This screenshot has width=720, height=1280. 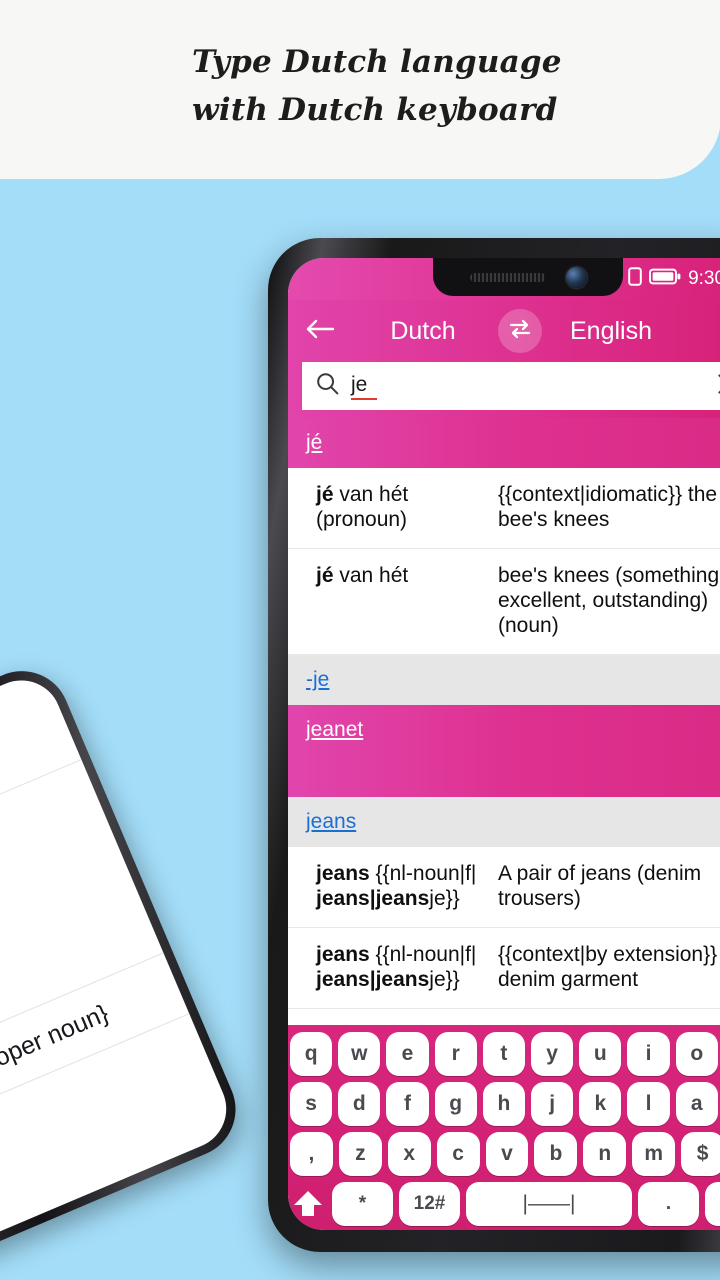 I want to click on promo-headline: Type Dutch language with Dutch keyboard, so click(x=377, y=86).